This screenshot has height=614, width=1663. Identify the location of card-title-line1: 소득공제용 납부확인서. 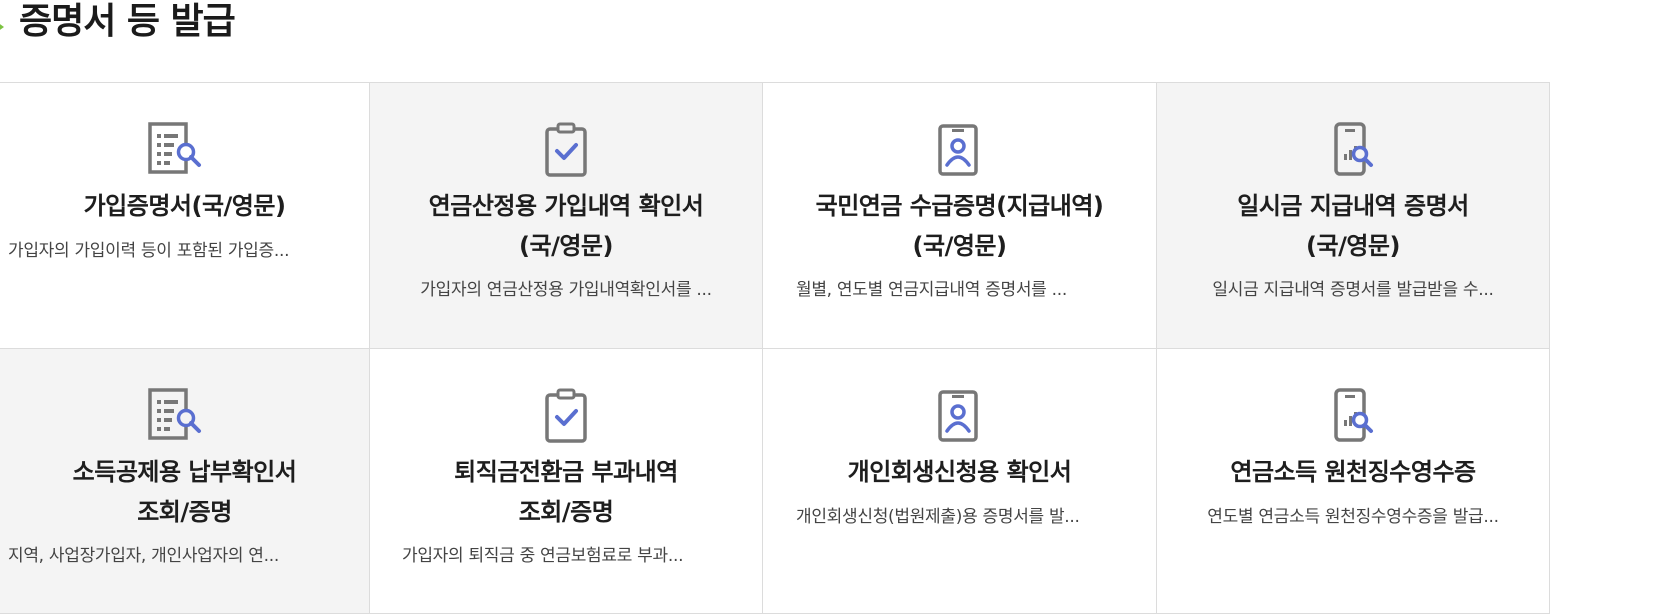
(184, 472).